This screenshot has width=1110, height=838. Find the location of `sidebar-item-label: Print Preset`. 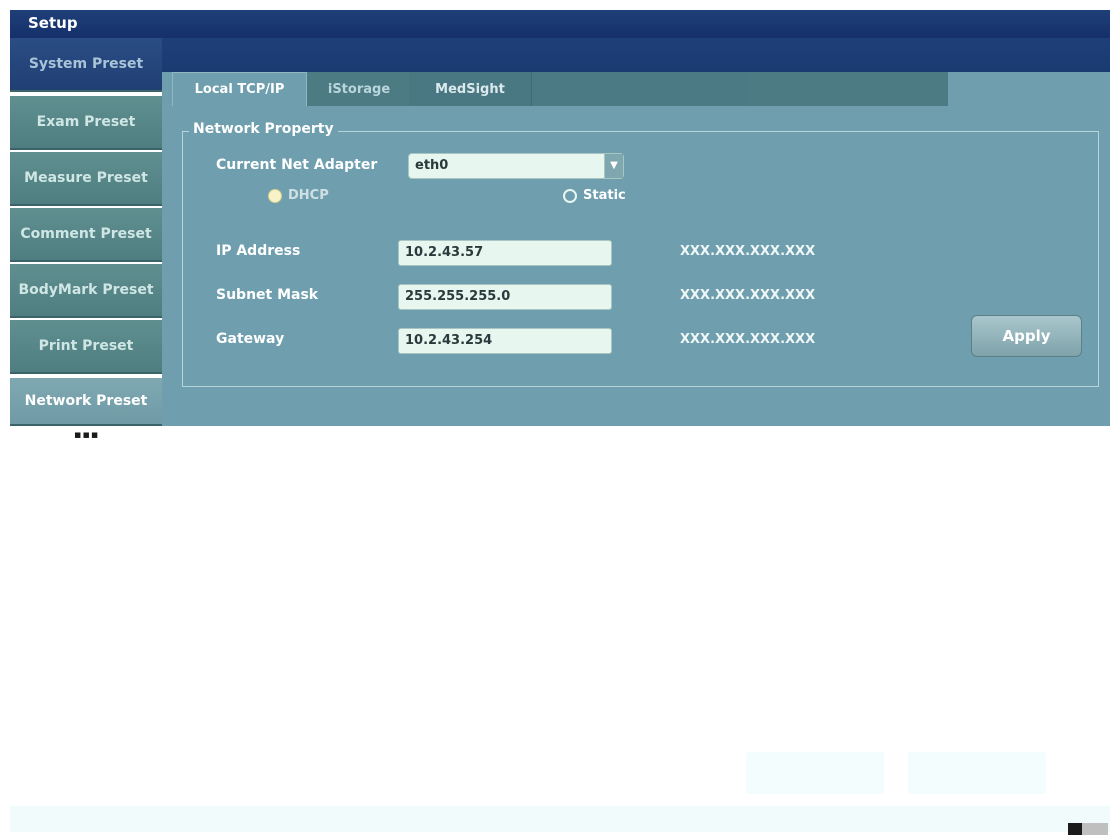

sidebar-item-label: Print Preset is located at coordinates (86, 346).